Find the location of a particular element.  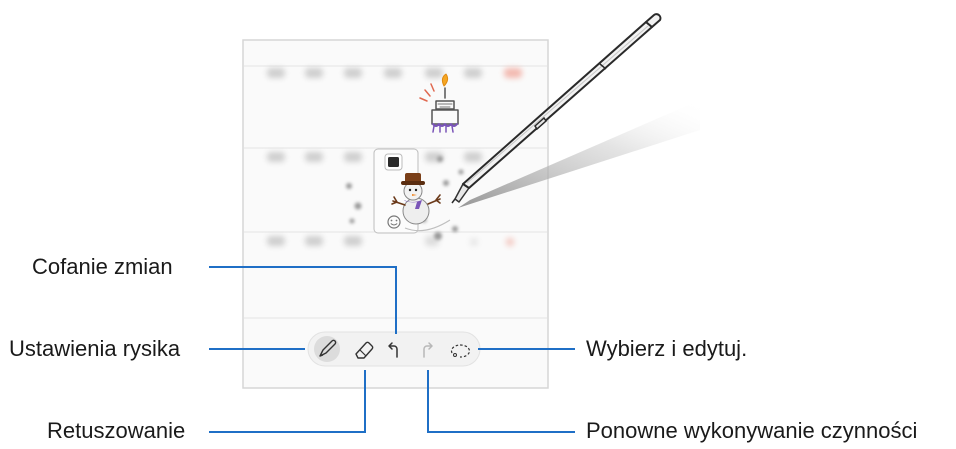

callout-redo: Ponowne wykonywanie czynności is located at coordinates (752, 430).